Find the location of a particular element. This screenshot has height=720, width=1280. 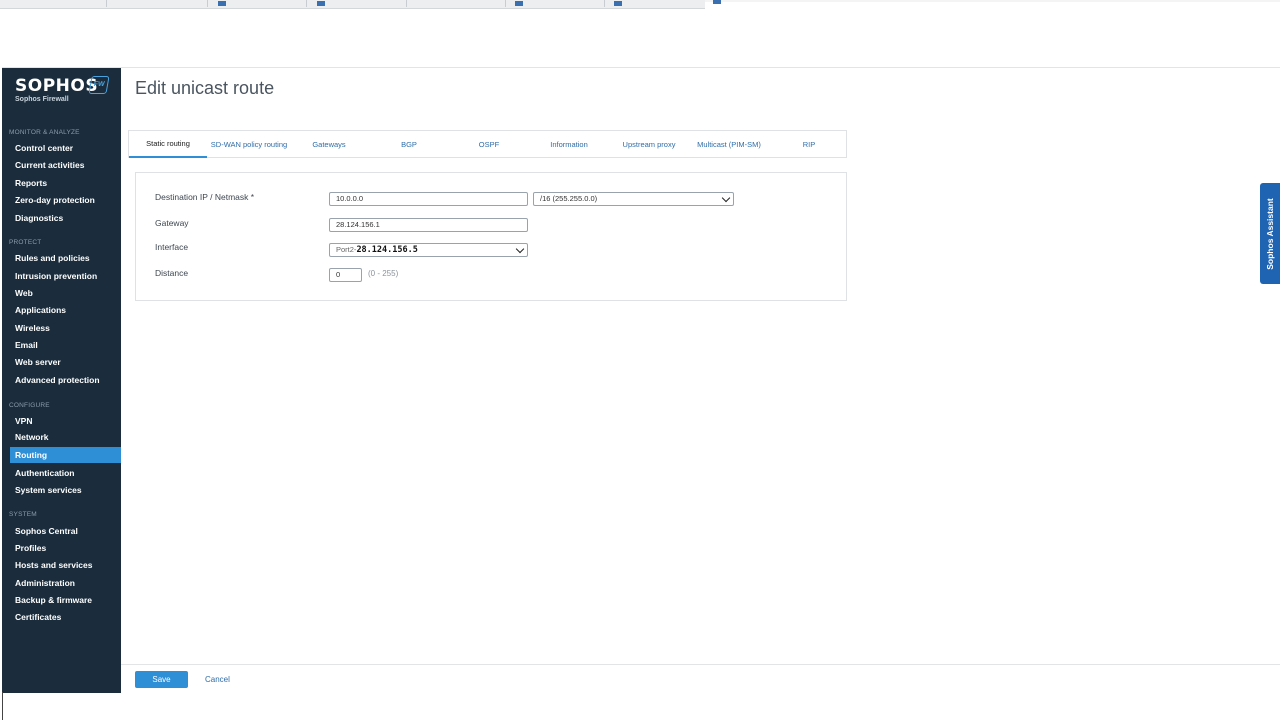

sidebar-item-sophos-central: Sophos Central is located at coordinates (65, 531).